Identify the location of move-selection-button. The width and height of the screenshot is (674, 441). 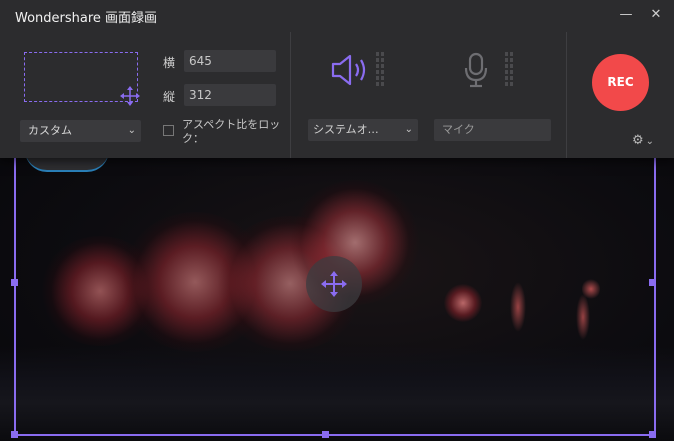
(334, 284).